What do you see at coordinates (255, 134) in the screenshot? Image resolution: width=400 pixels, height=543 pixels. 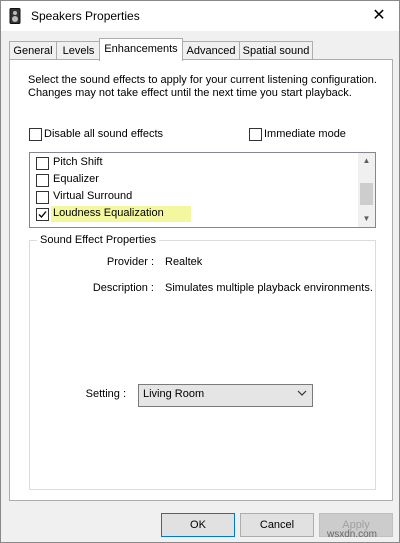 I see `immediate-mode-checkbox` at bounding box center [255, 134].